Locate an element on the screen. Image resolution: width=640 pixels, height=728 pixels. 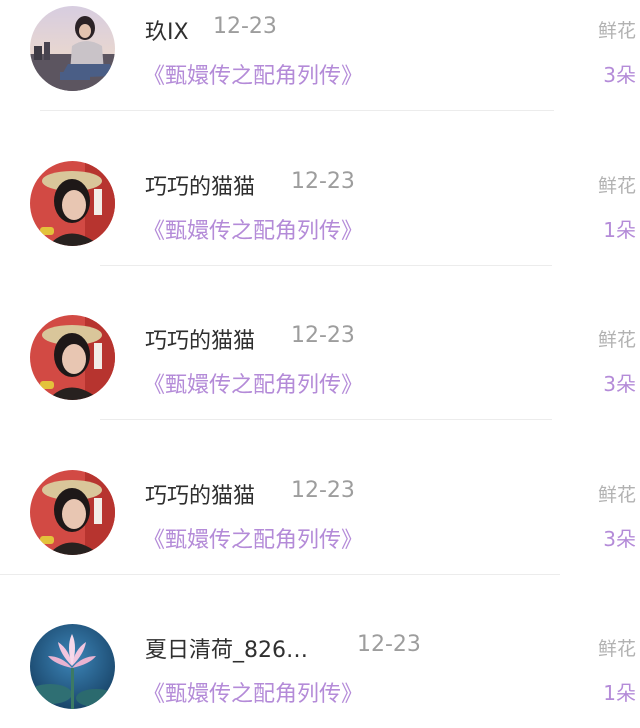
user-avatar-photo-girl-city-icon is located at coordinates (72, 48).